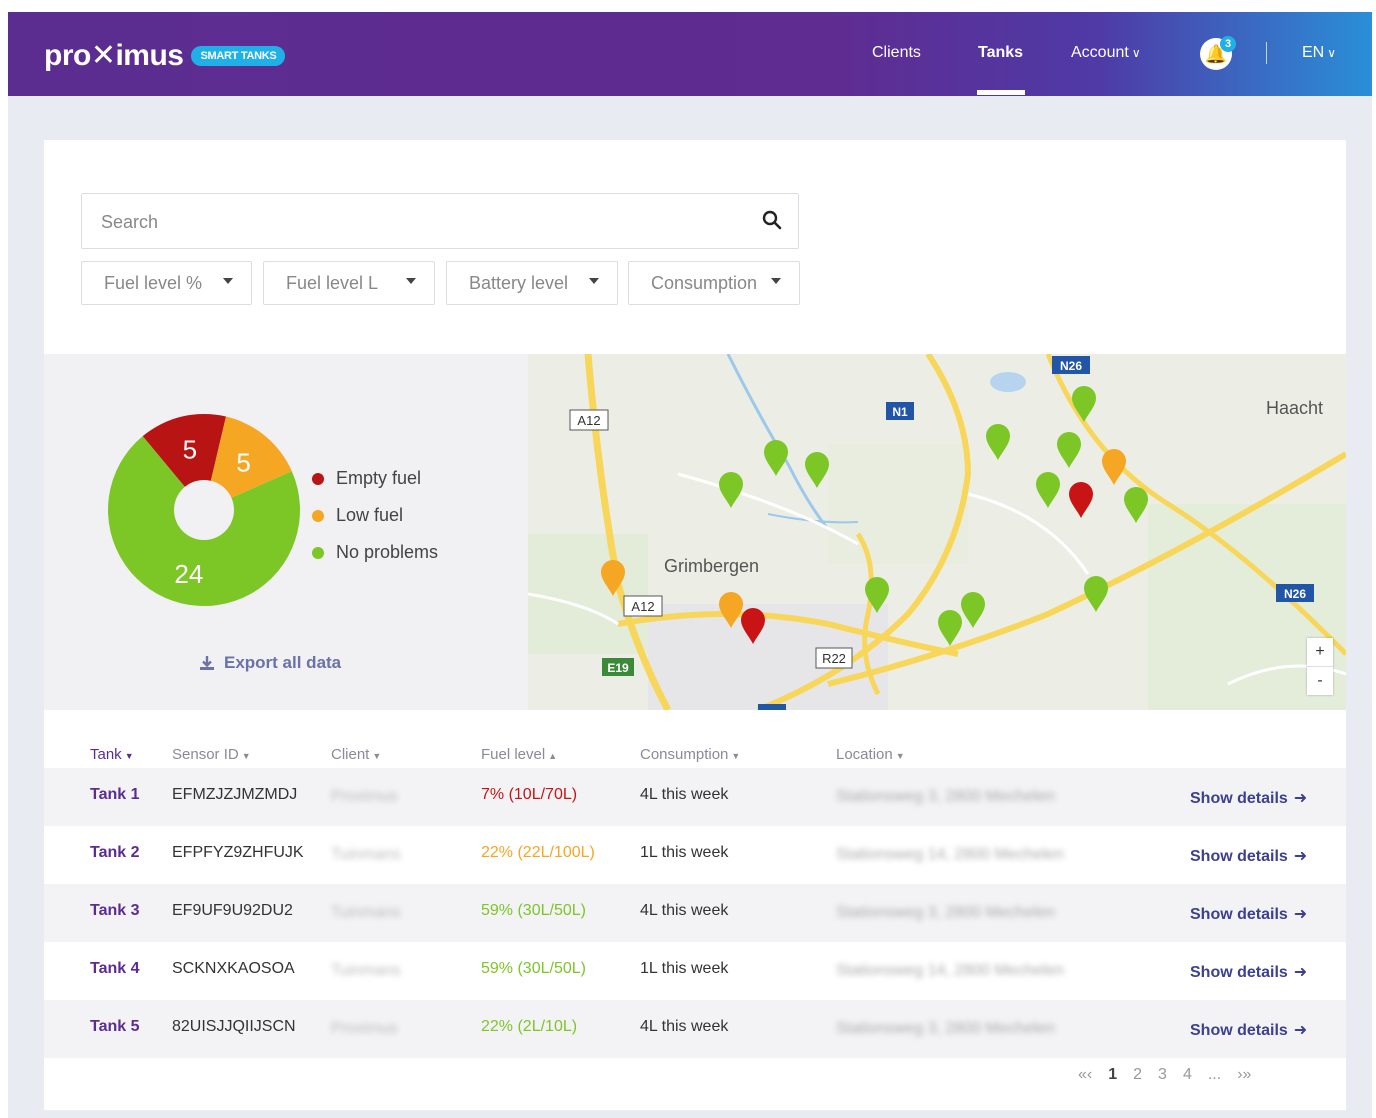  I want to click on column-header-consumption: Consumption ▼, so click(690, 754).